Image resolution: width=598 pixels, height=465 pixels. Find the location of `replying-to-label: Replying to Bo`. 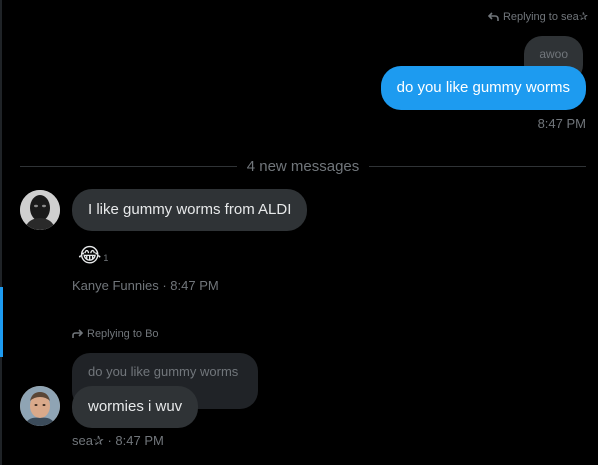

replying-to-label: Replying to Bo is located at coordinates (123, 334).